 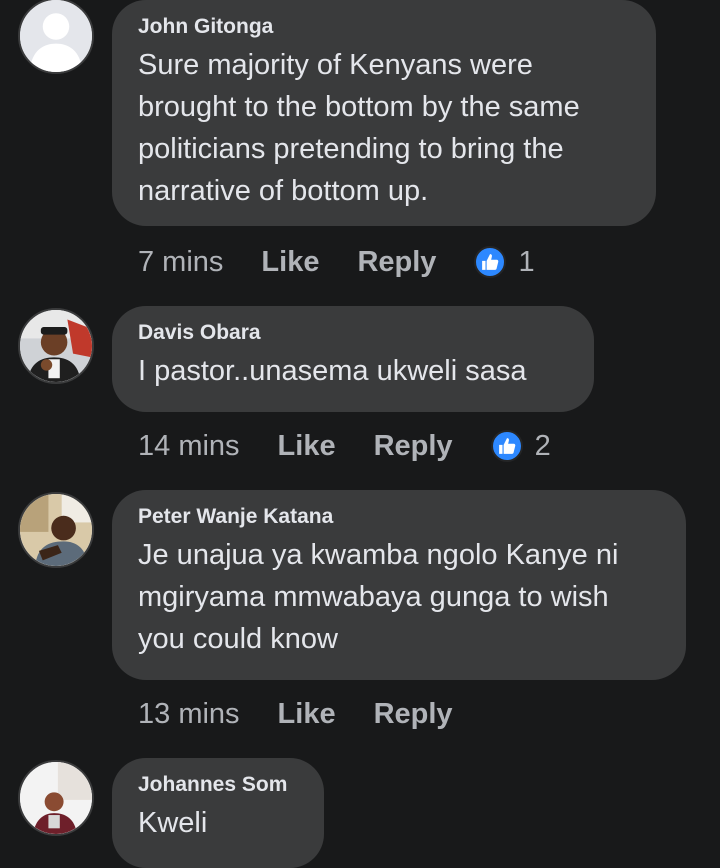 I want to click on comment-timestamp: 13 mins, so click(x=189, y=714).